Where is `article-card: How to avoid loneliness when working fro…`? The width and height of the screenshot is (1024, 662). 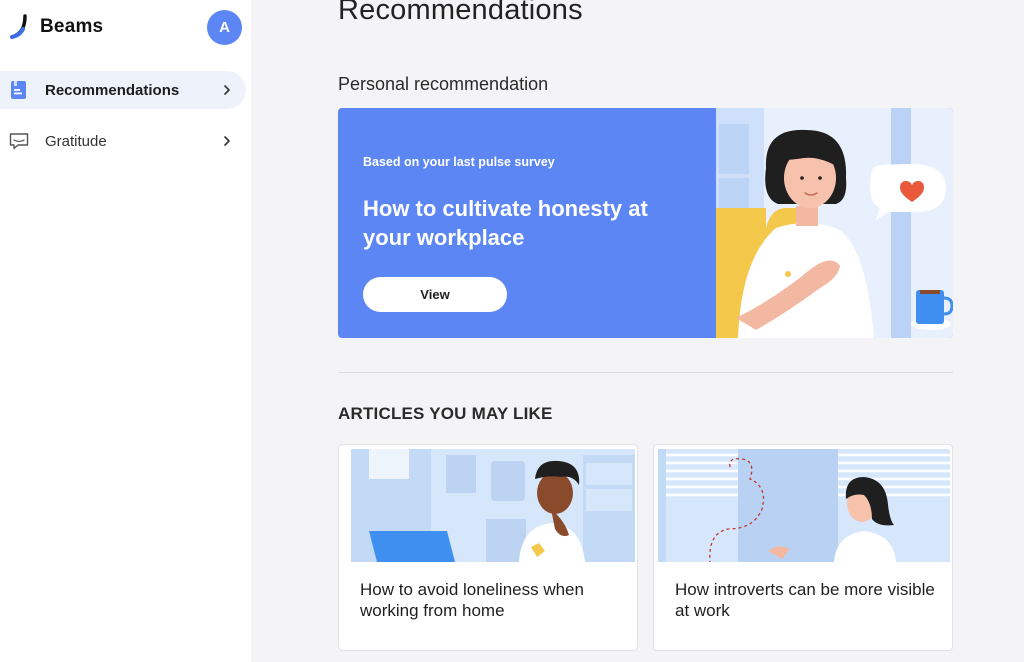
article-card: How to avoid loneliness when working fro… is located at coordinates (488, 547).